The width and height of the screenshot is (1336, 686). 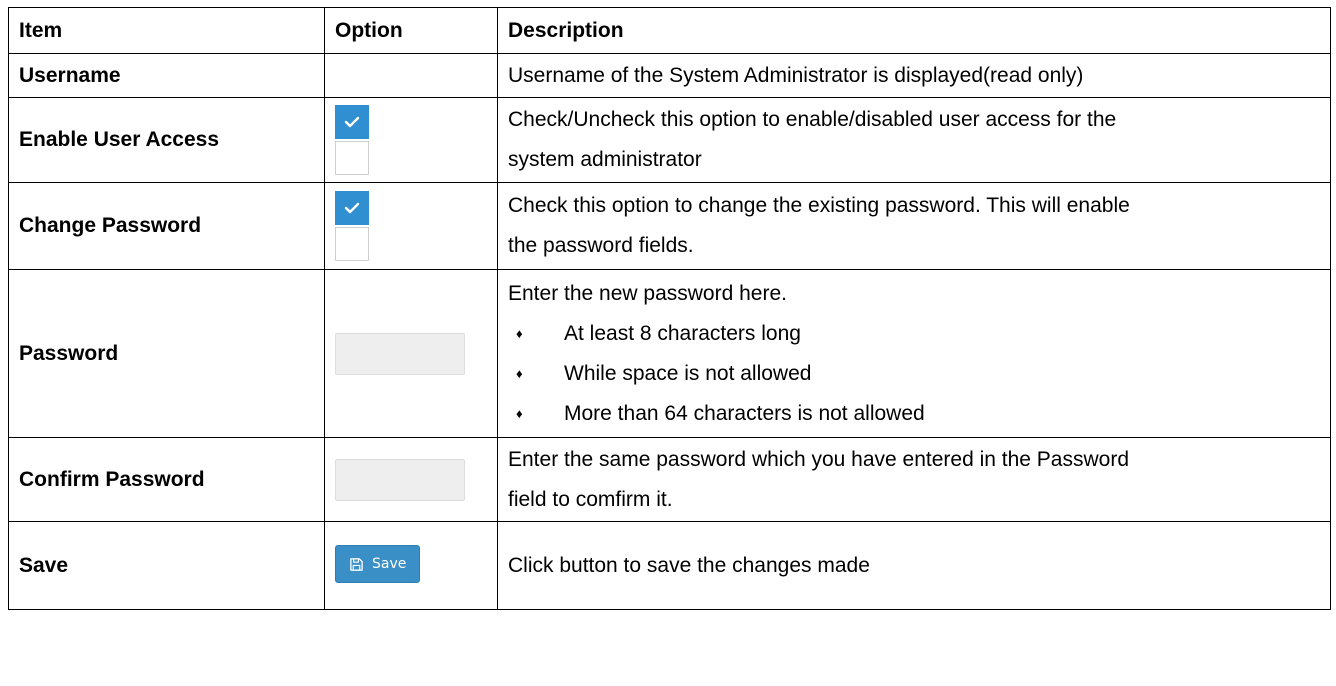 I want to click on save-button: Save, so click(x=378, y=564).